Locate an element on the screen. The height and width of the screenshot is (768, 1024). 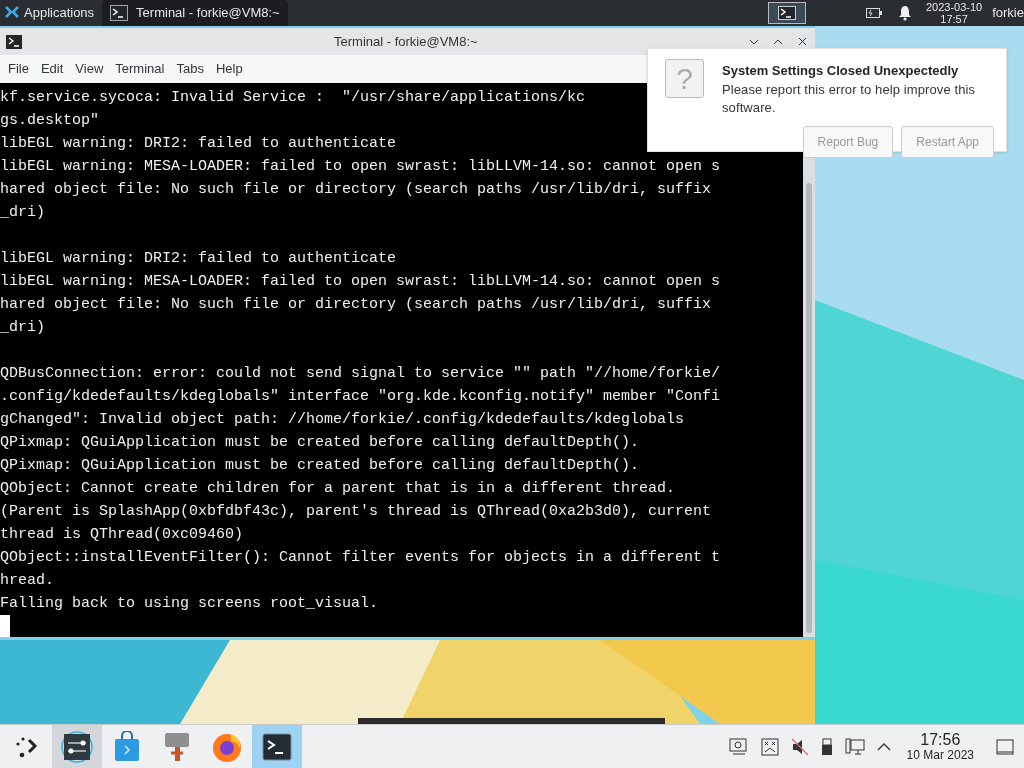
user-name: forkie is located at coordinates (1008, 13).